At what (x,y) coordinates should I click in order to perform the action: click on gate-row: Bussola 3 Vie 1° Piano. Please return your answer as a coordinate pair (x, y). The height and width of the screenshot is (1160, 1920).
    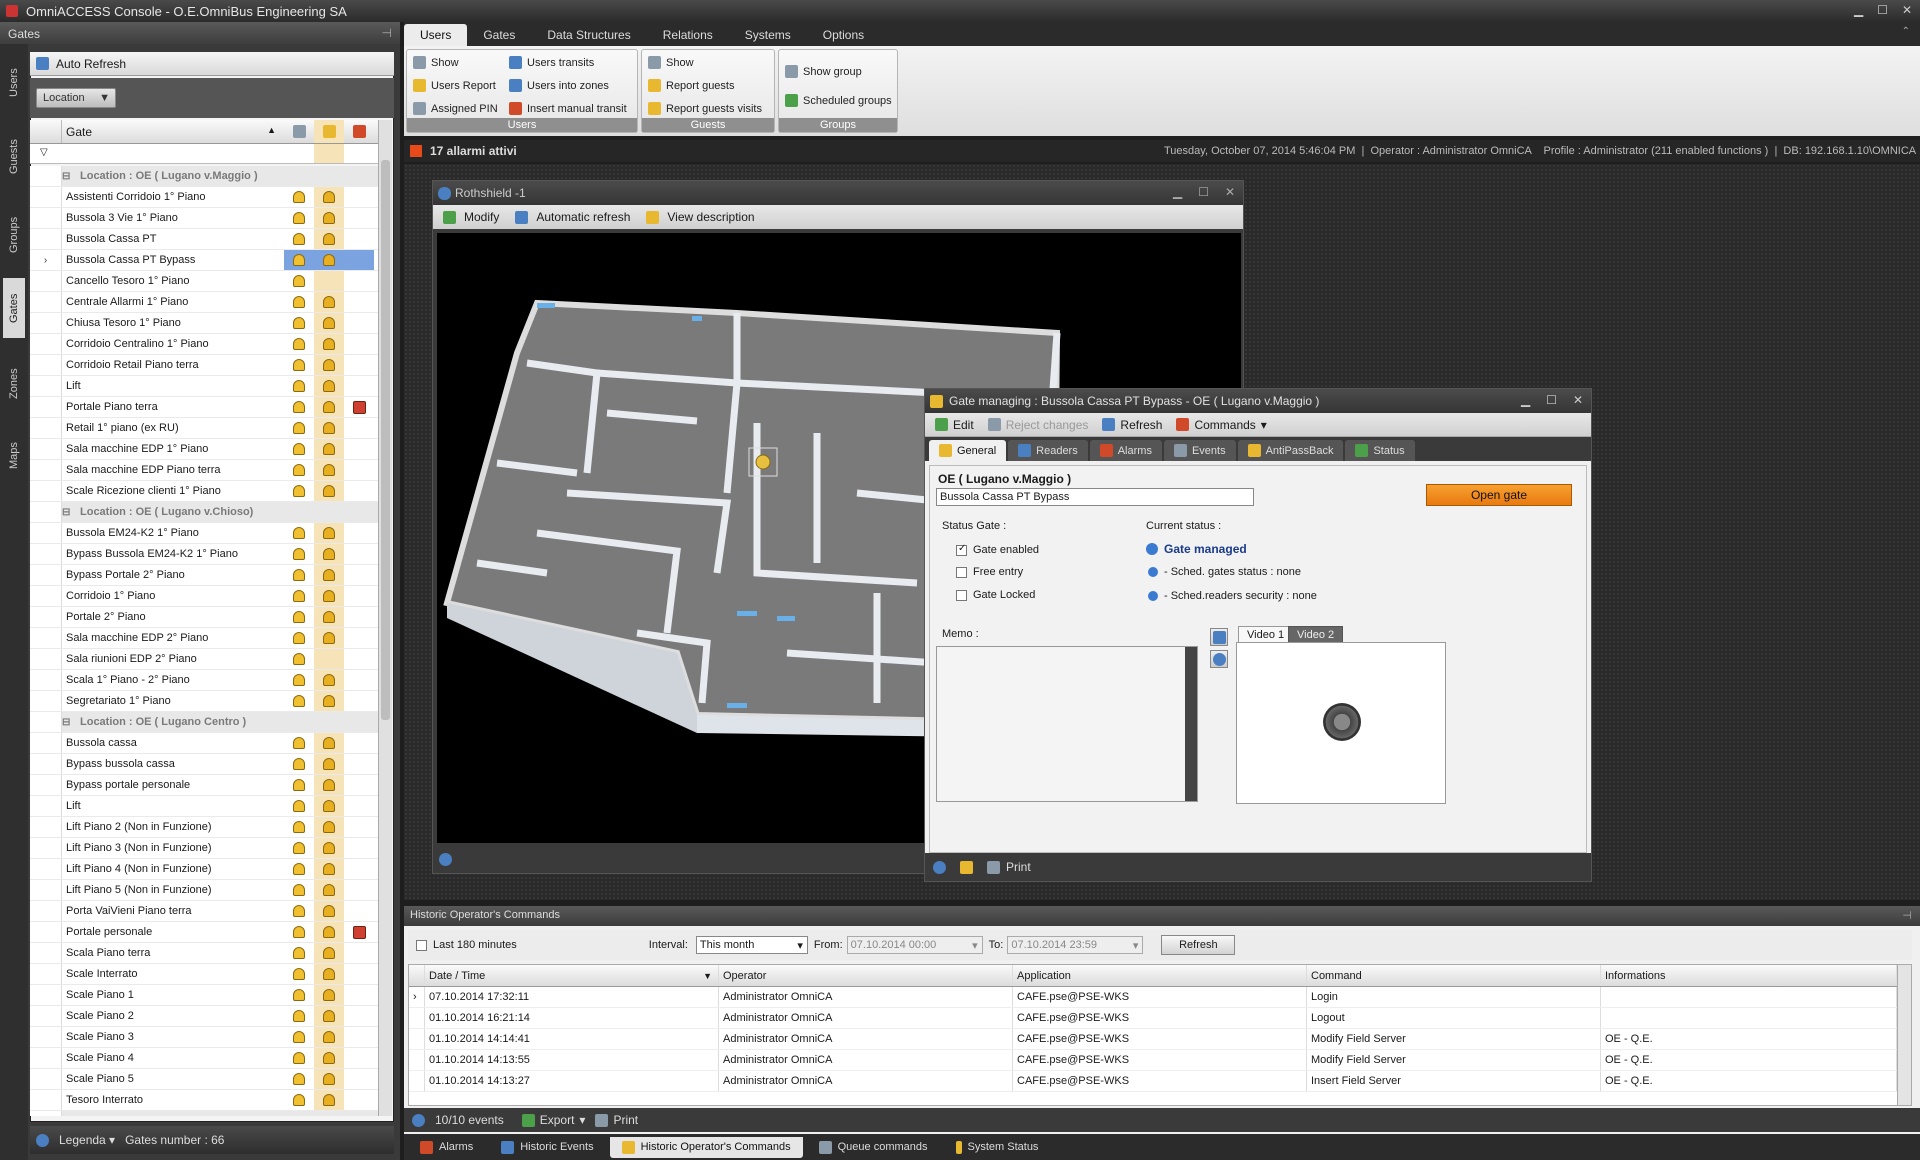
    Looking at the image, I should click on (210, 218).